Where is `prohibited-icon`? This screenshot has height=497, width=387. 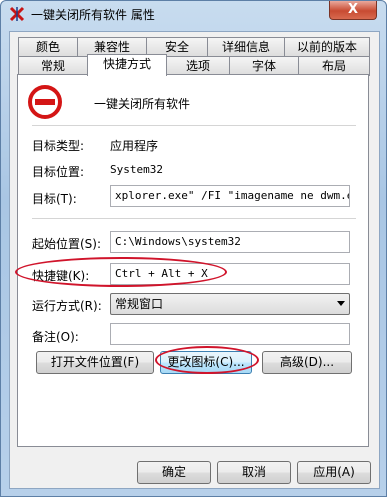 prohibited-icon is located at coordinates (45, 102).